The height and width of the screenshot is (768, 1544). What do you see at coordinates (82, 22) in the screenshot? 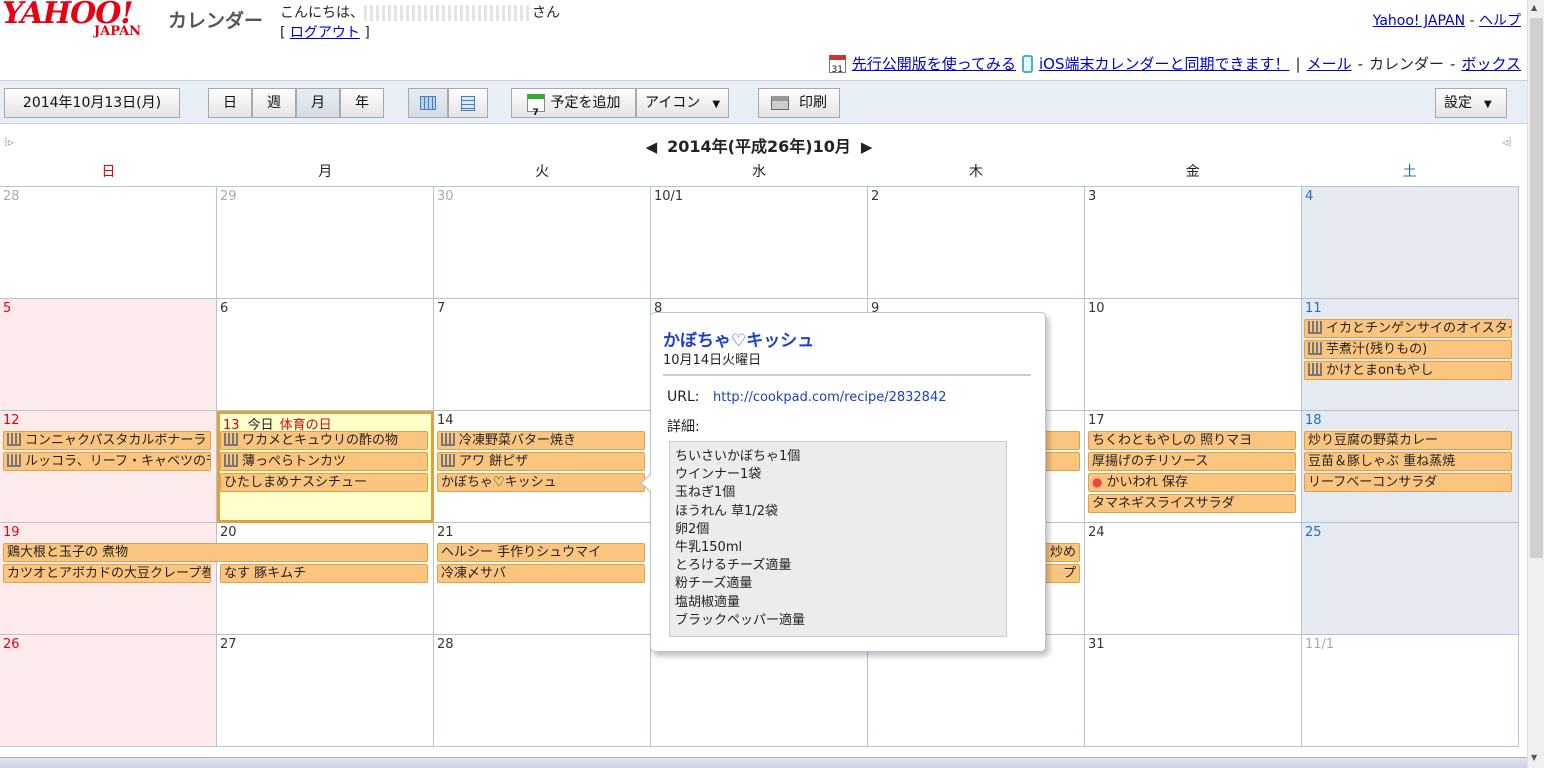
I see `yahoo-japan-logo: YAHOO! JAPAN` at bounding box center [82, 22].